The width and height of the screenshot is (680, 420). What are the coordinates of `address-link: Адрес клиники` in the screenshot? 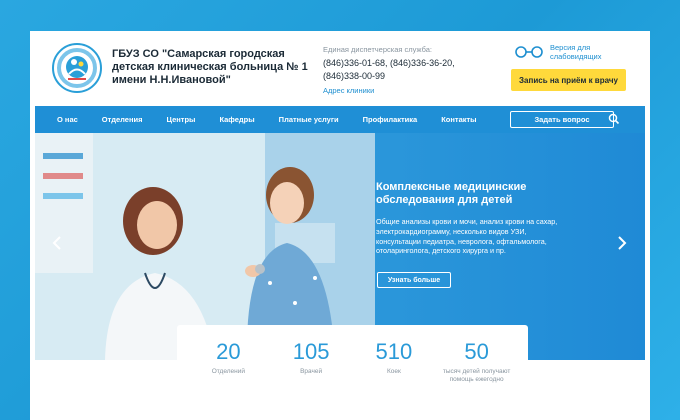 It's located at (408, 90).